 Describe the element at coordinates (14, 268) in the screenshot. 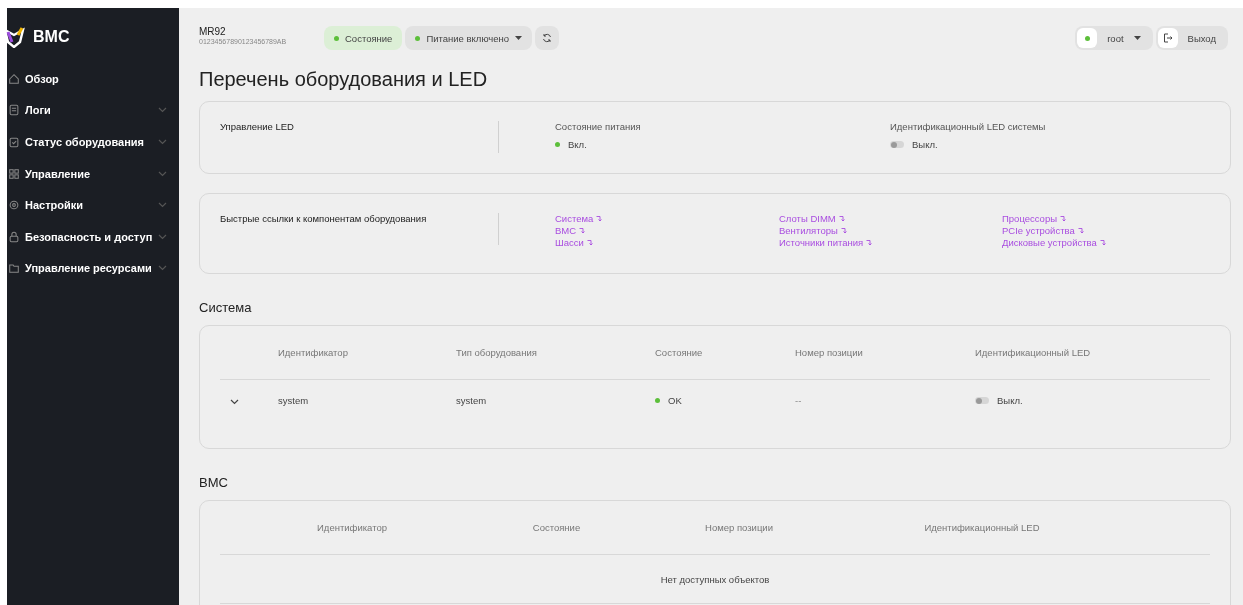

I see `folder-icon` at that location.